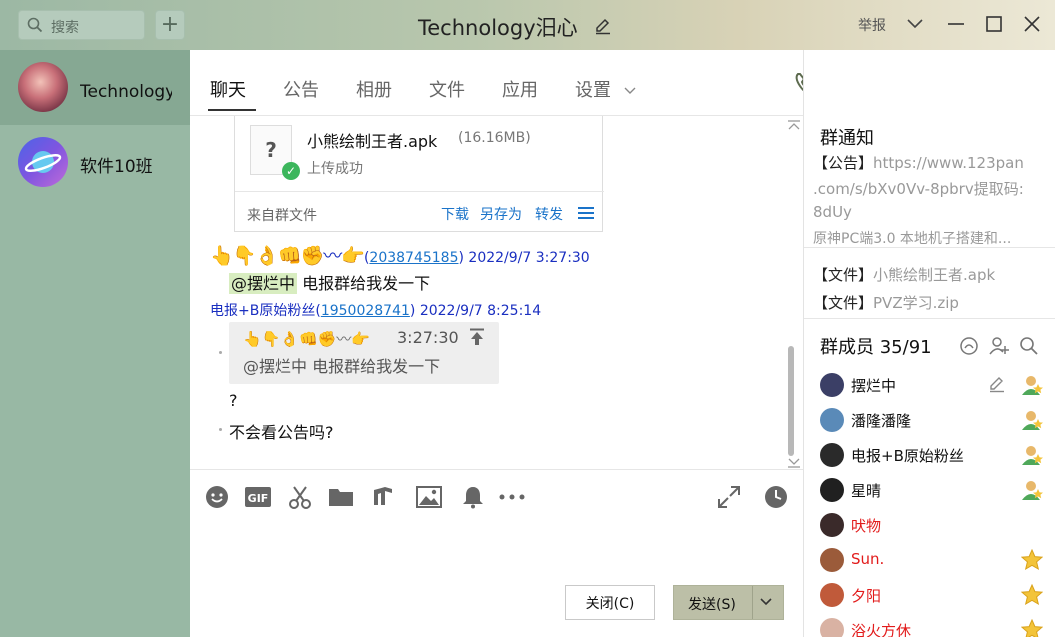  What do you see at coordinates (429, 497) in the screenshot?
I see `image-icon` at bounding box center [429, 497].